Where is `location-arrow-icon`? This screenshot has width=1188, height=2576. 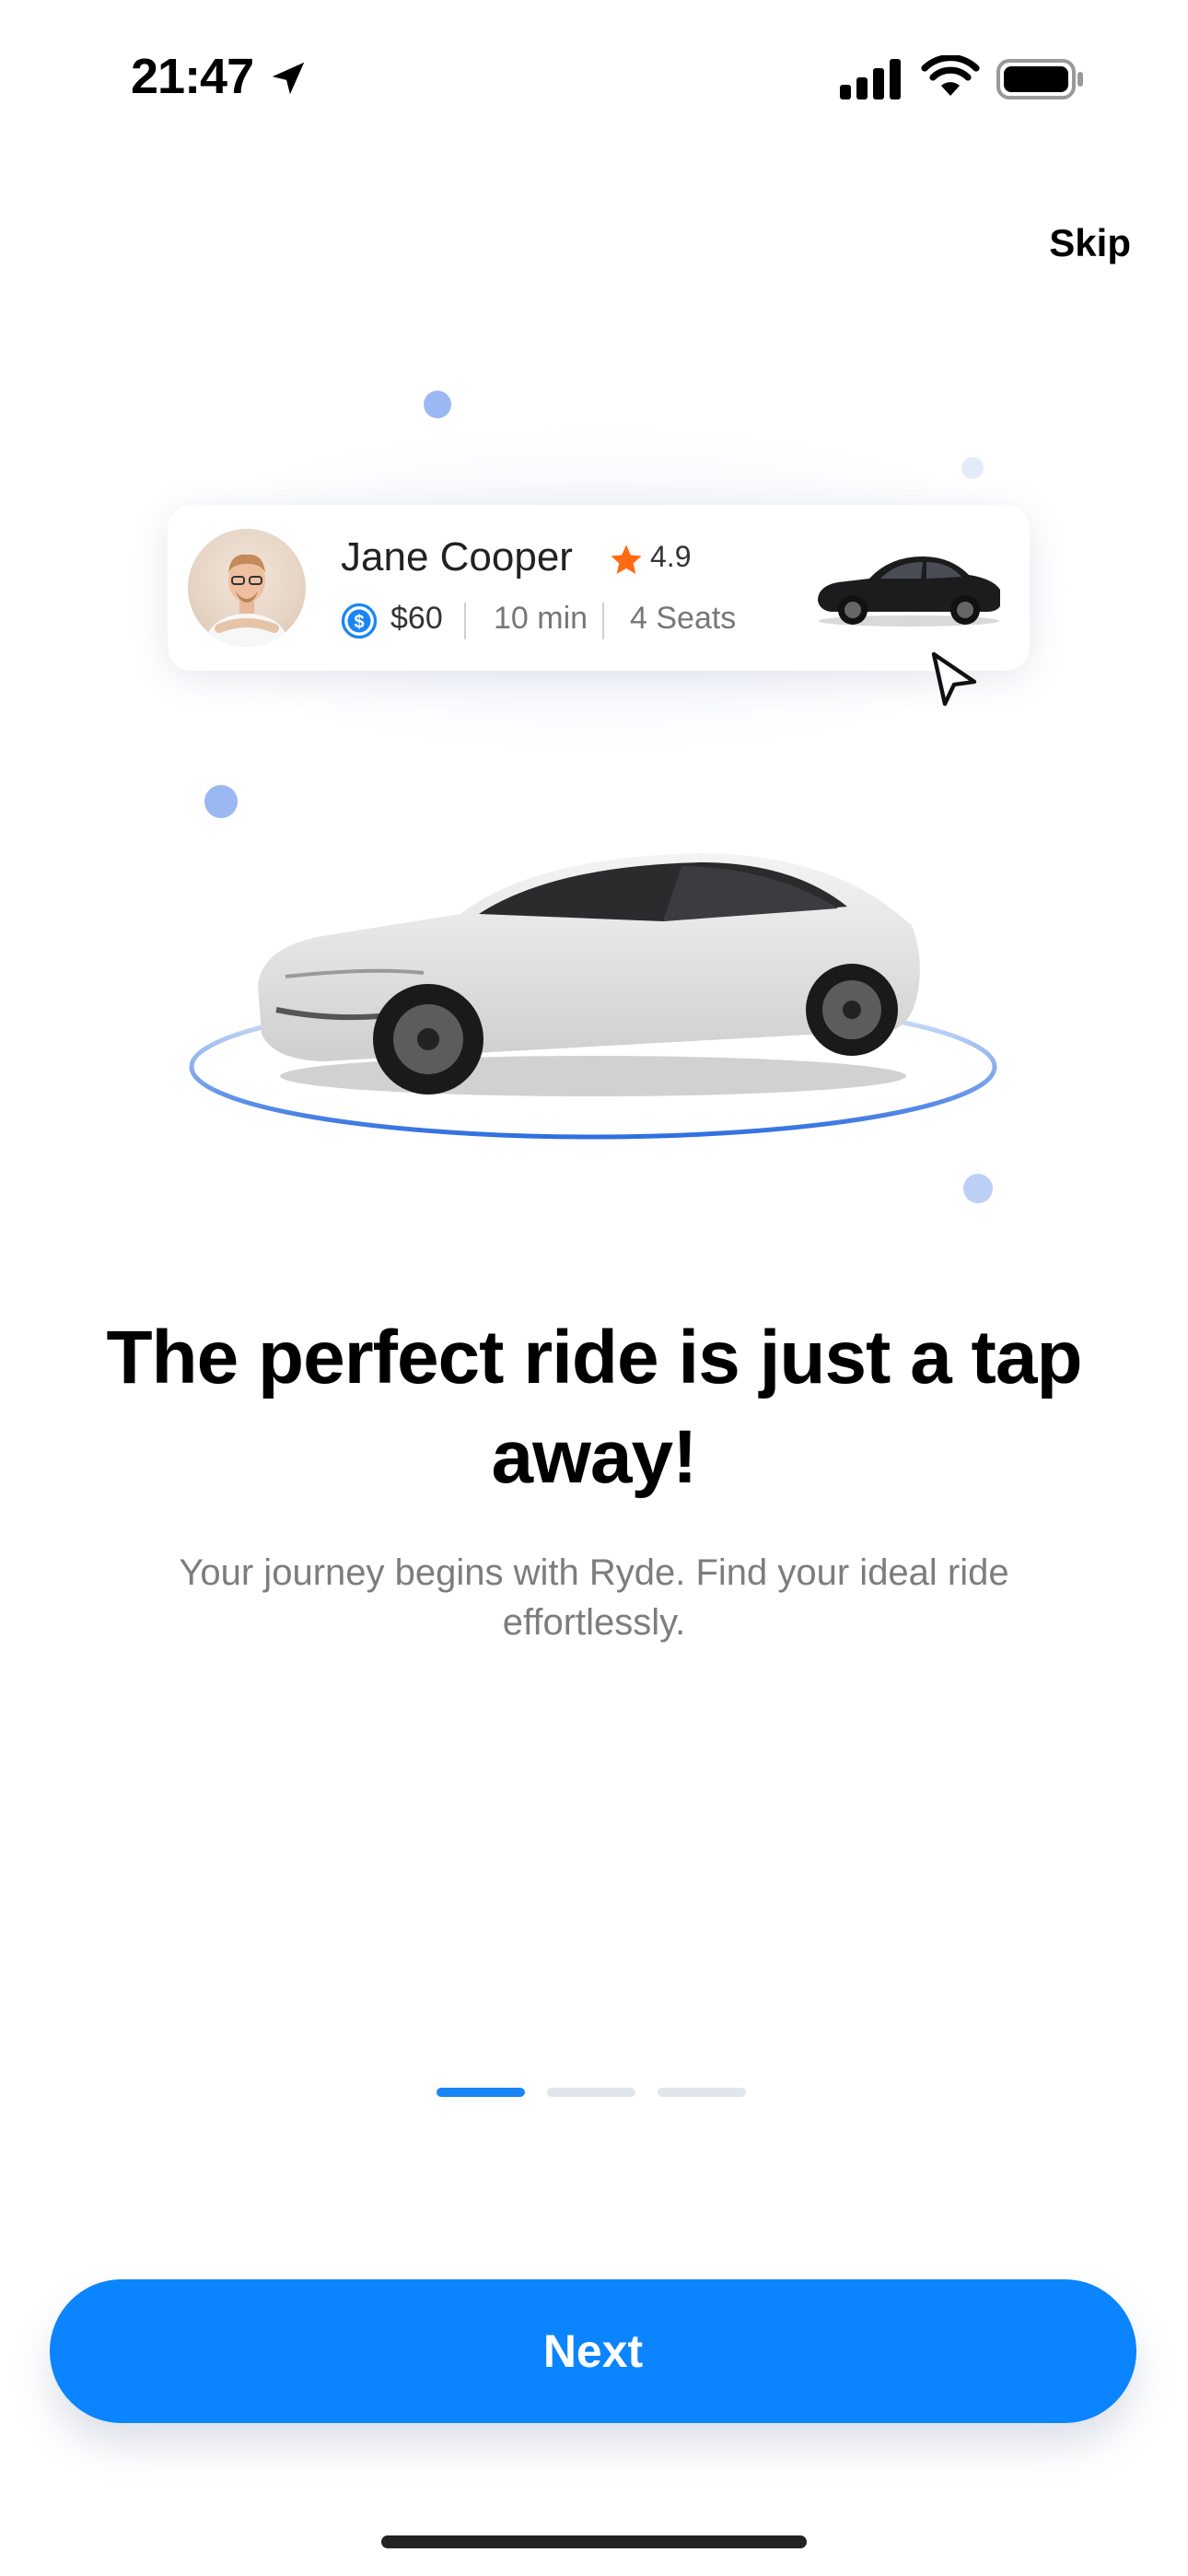 location-arrow-icon is located at coordinates (288, 78).